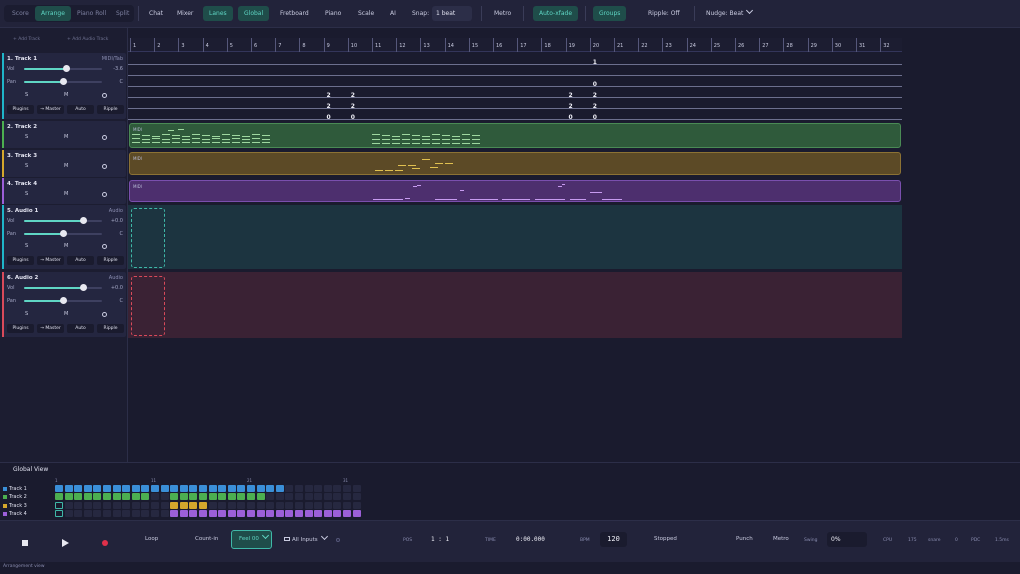  Describe the element at coordinates (185, 13) in the screenshot. I see `mixer-button: Mixer` at that location.